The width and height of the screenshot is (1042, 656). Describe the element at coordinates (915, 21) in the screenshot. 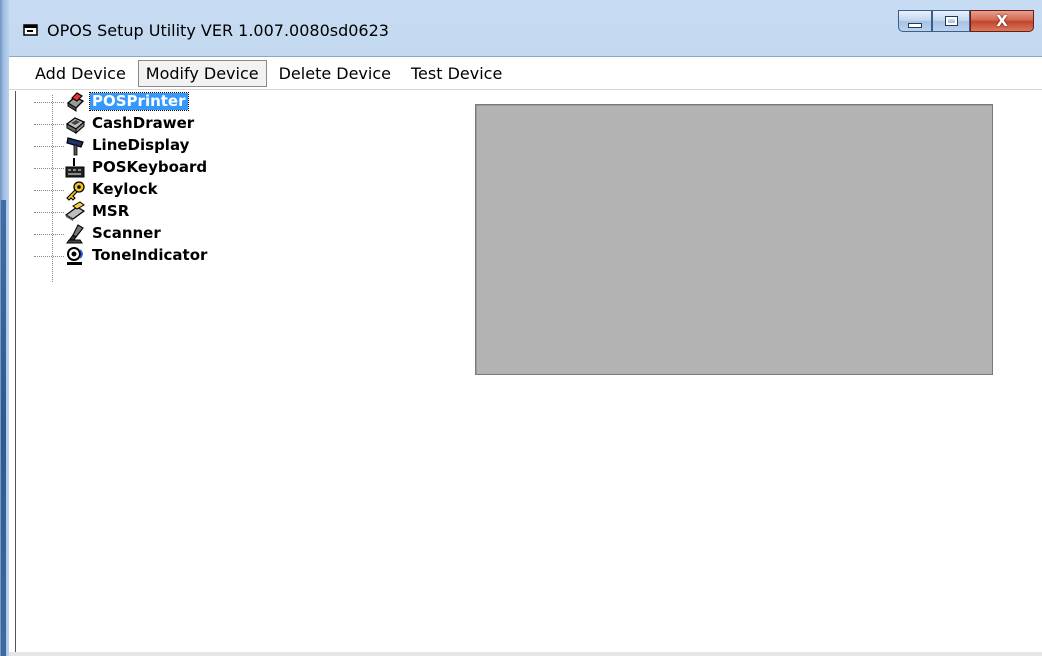

I see `minimize-button` at that location.